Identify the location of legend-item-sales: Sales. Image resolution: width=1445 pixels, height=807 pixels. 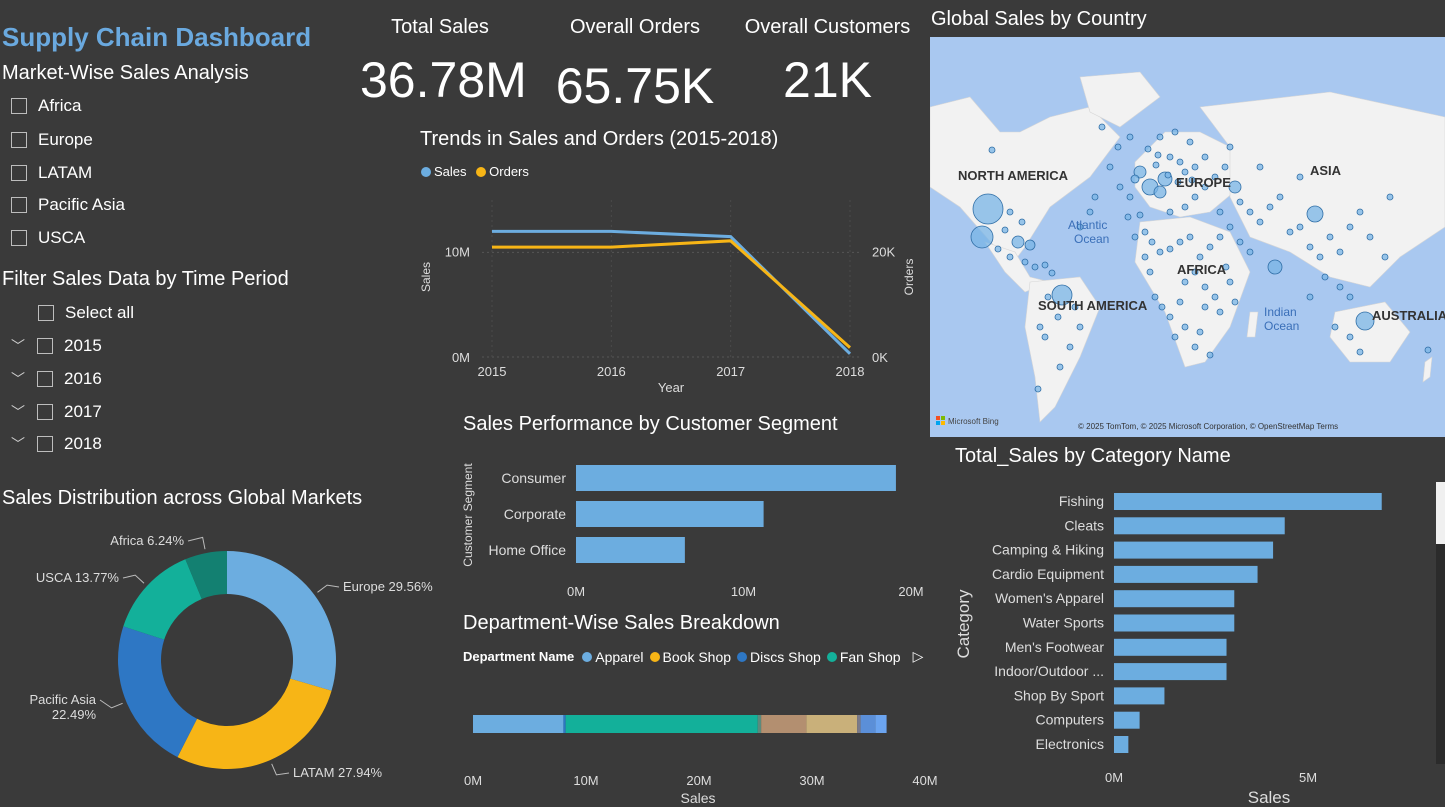
(444, 171).